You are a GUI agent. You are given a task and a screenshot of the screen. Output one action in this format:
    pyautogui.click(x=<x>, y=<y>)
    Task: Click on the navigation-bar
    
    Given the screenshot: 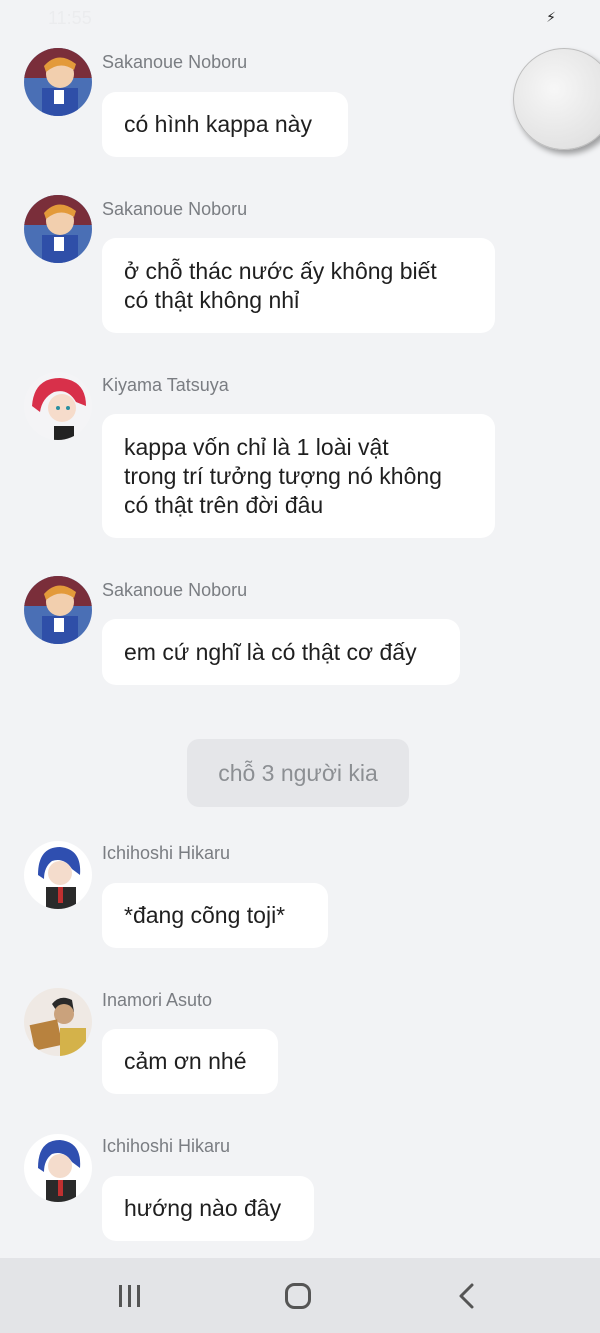 What is the action you would take?
    pyautogui.click(x=300, y=1295)
    